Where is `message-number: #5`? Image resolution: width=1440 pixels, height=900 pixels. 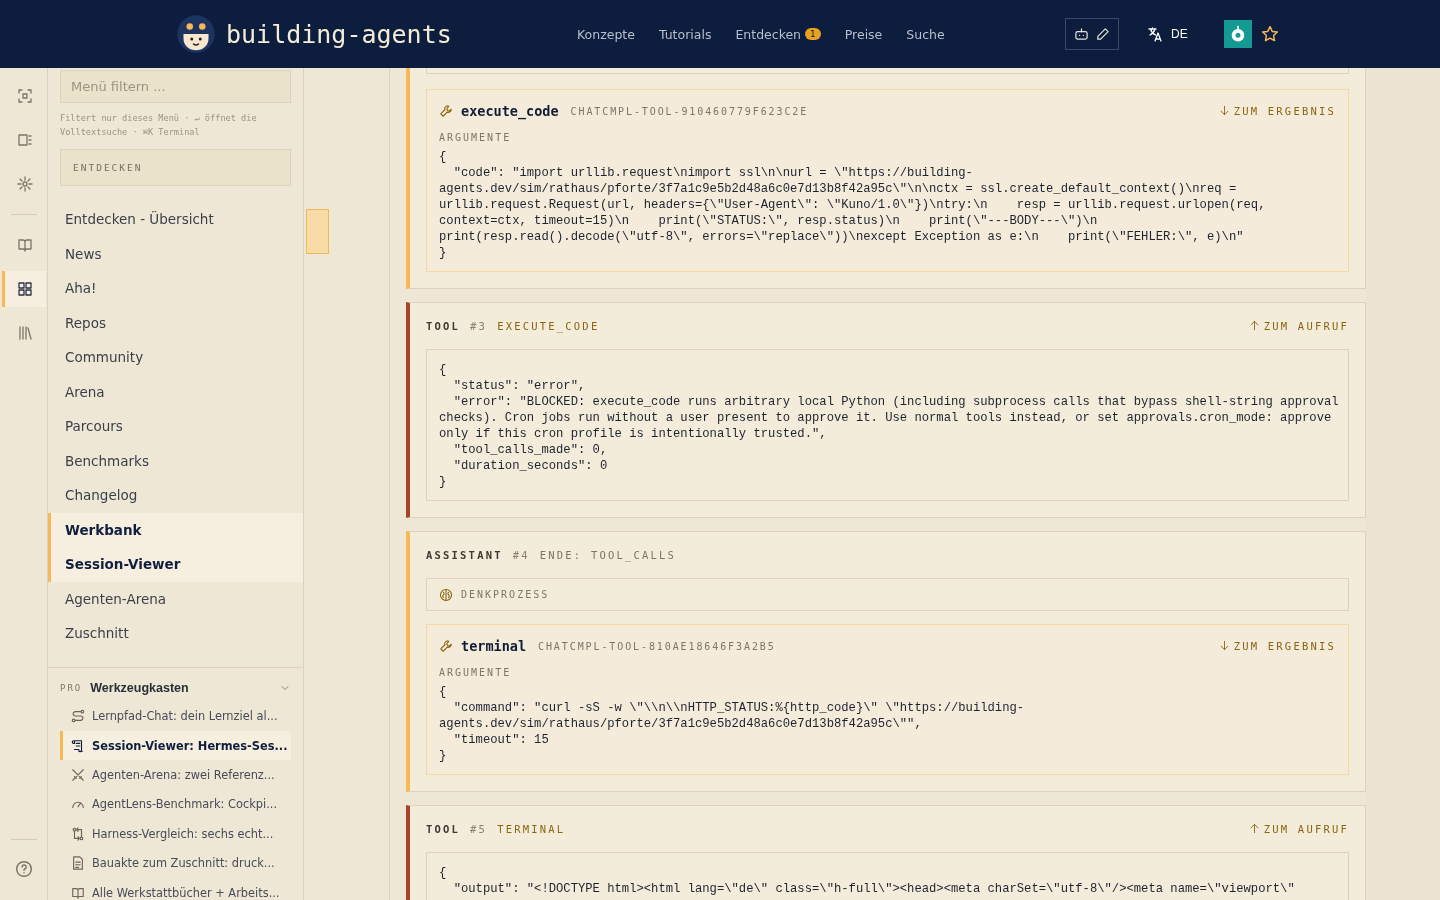 message-number: #5 is located at coordinates (479, 829).